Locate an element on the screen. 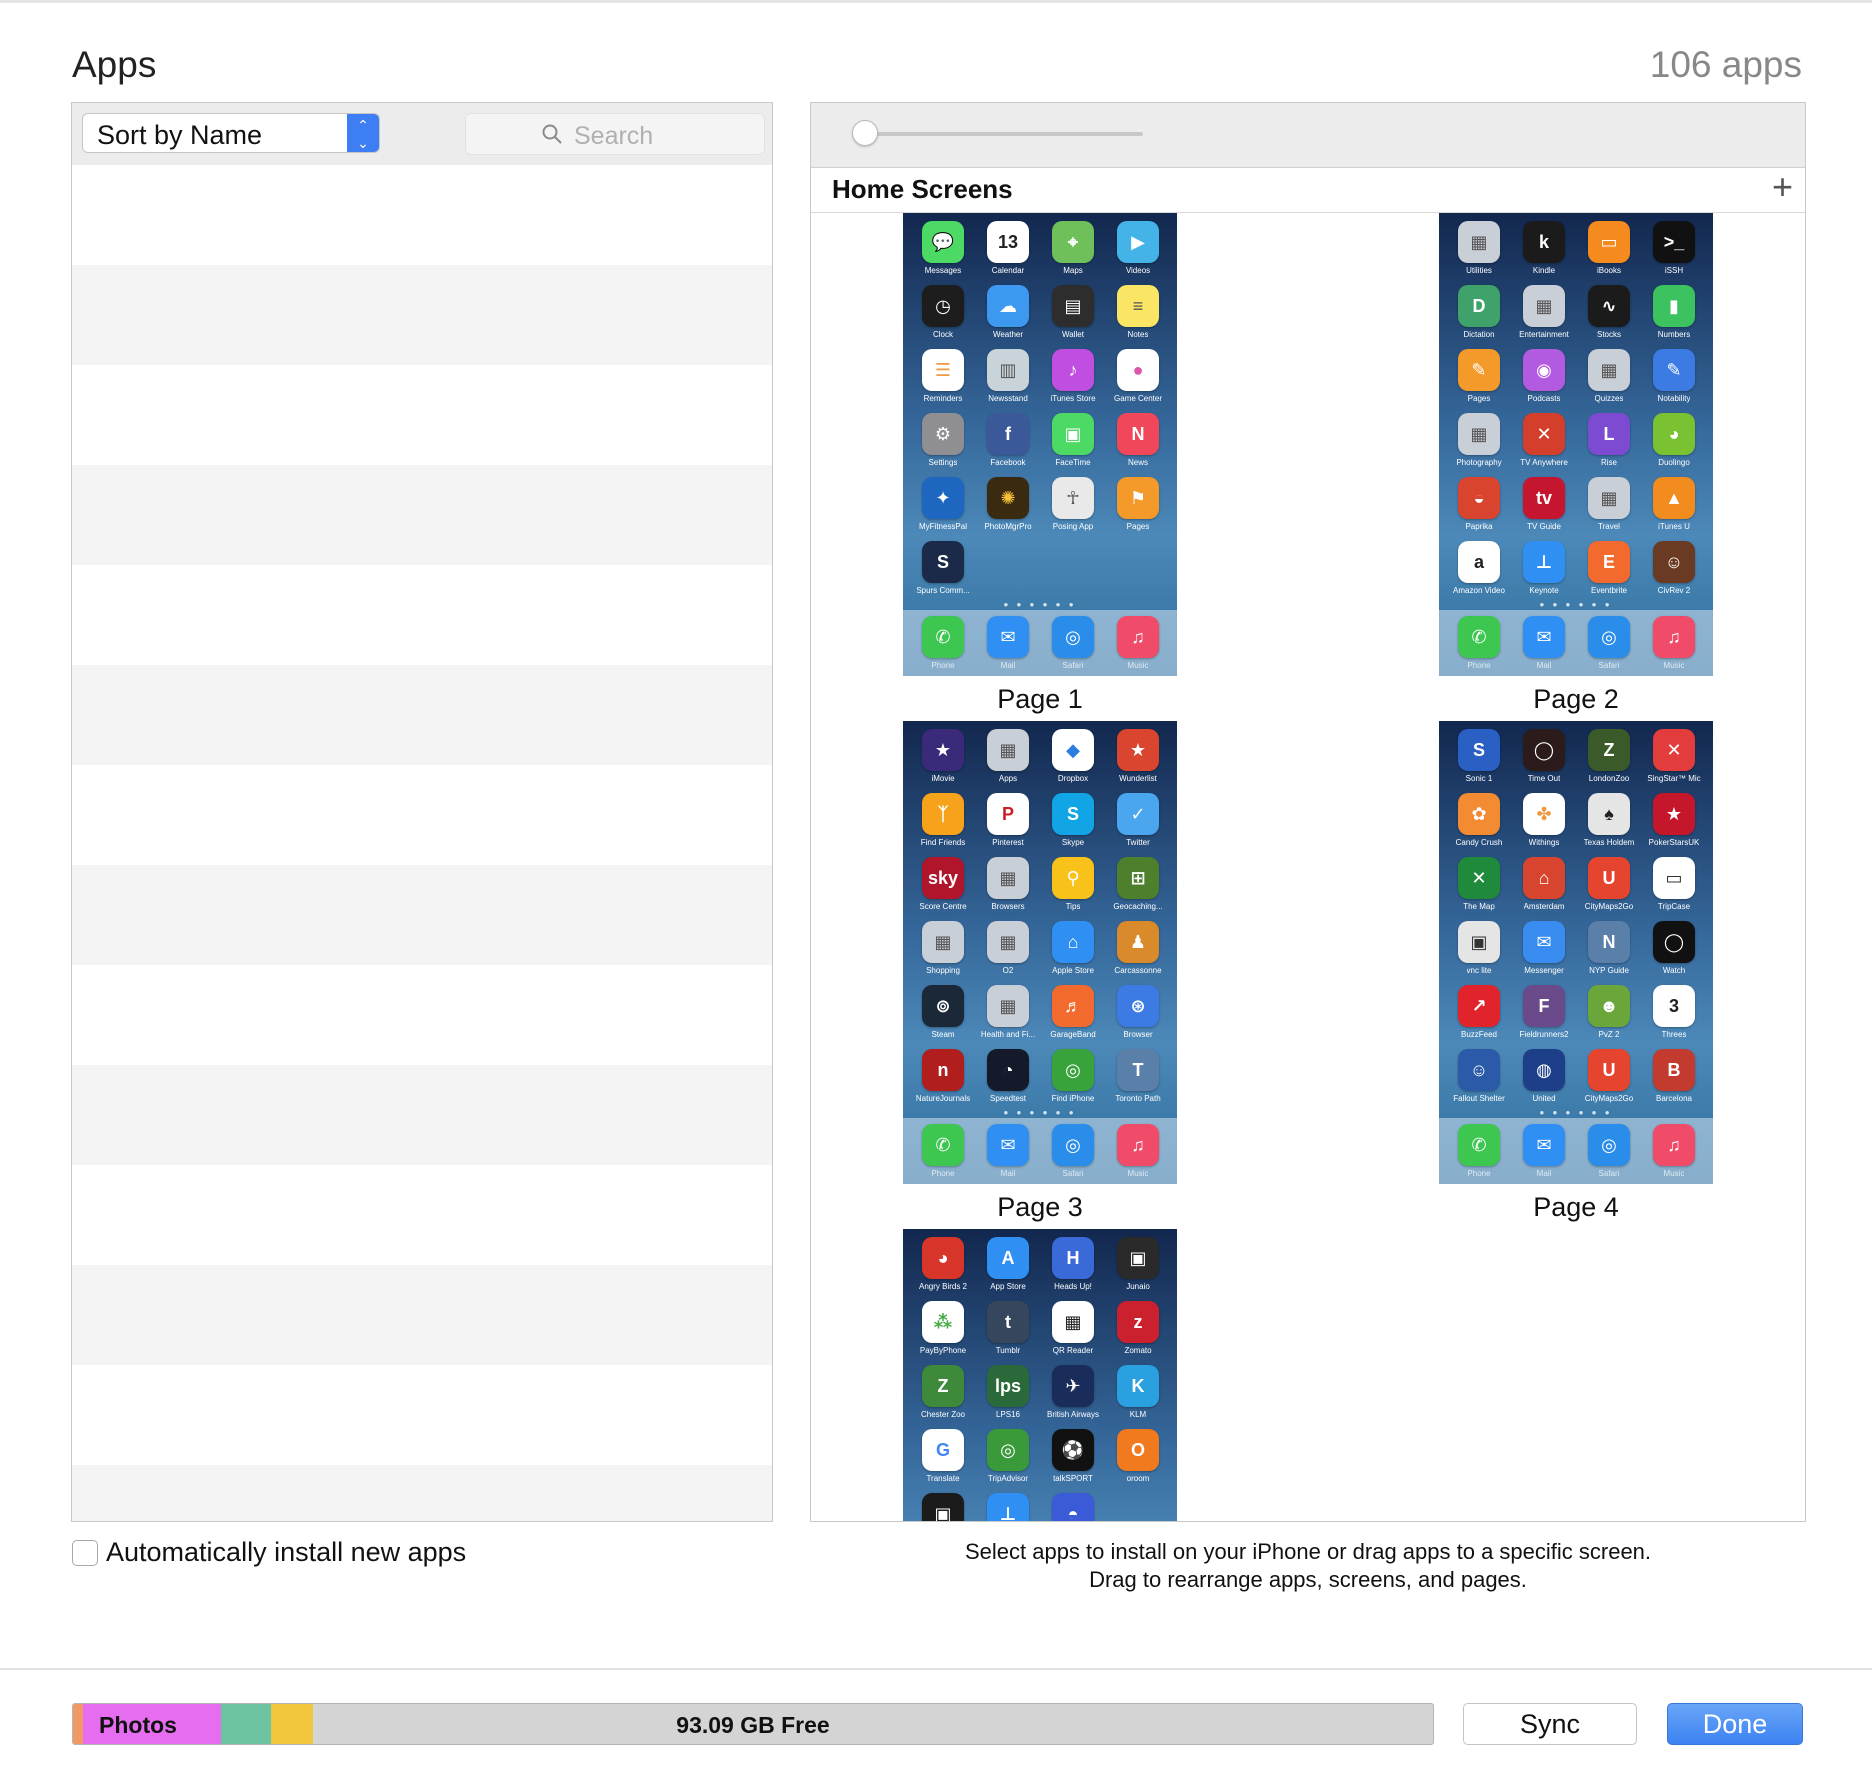 The image size is (1872, 1768). app-tile: S Skype is located at coordinates (1073, 825).